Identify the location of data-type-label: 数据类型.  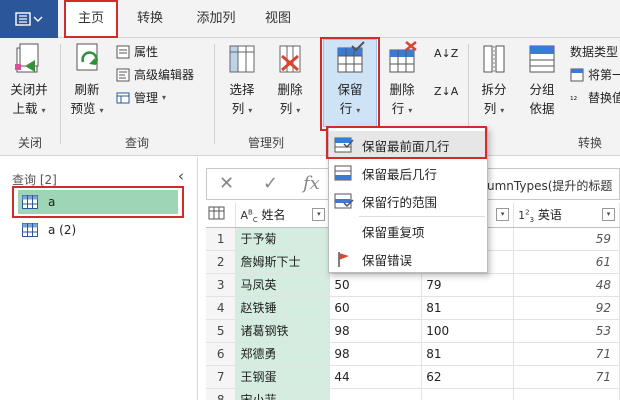
(594, 52).